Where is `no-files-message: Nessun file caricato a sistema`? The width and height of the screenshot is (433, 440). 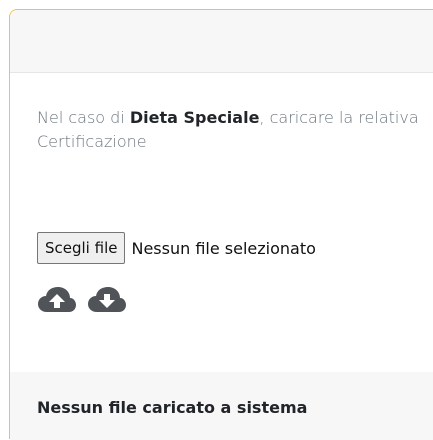 no-files-message: Nessun file caricato a sistema is located at coordinates (172, 407).